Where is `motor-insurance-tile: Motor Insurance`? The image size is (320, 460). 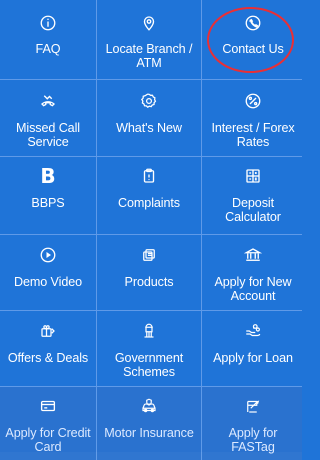
motor-insurance-tile: Motor Insurance is located at coordinates (149, 423).